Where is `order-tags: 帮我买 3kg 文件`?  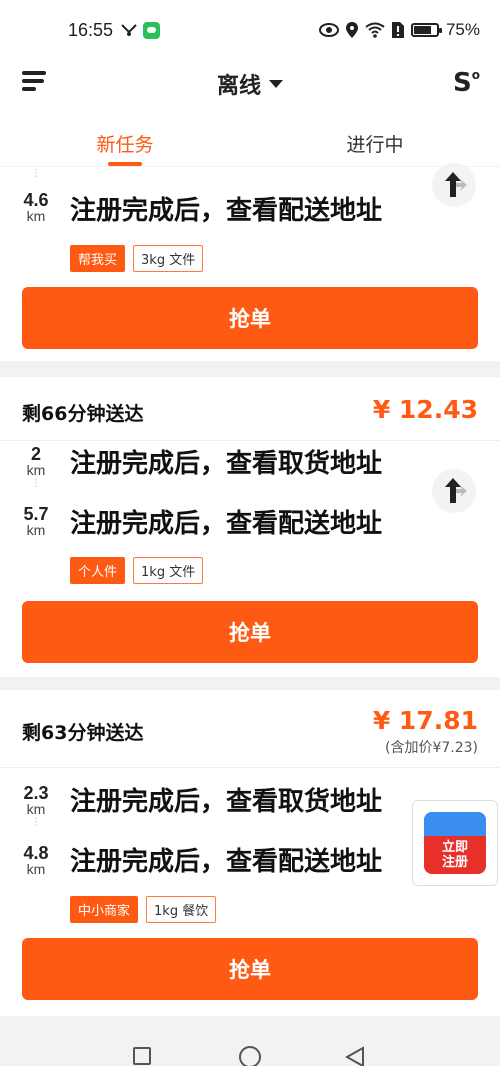 order-tags: 帮我买 3kg 文件 is located at coordinates (137, 258).